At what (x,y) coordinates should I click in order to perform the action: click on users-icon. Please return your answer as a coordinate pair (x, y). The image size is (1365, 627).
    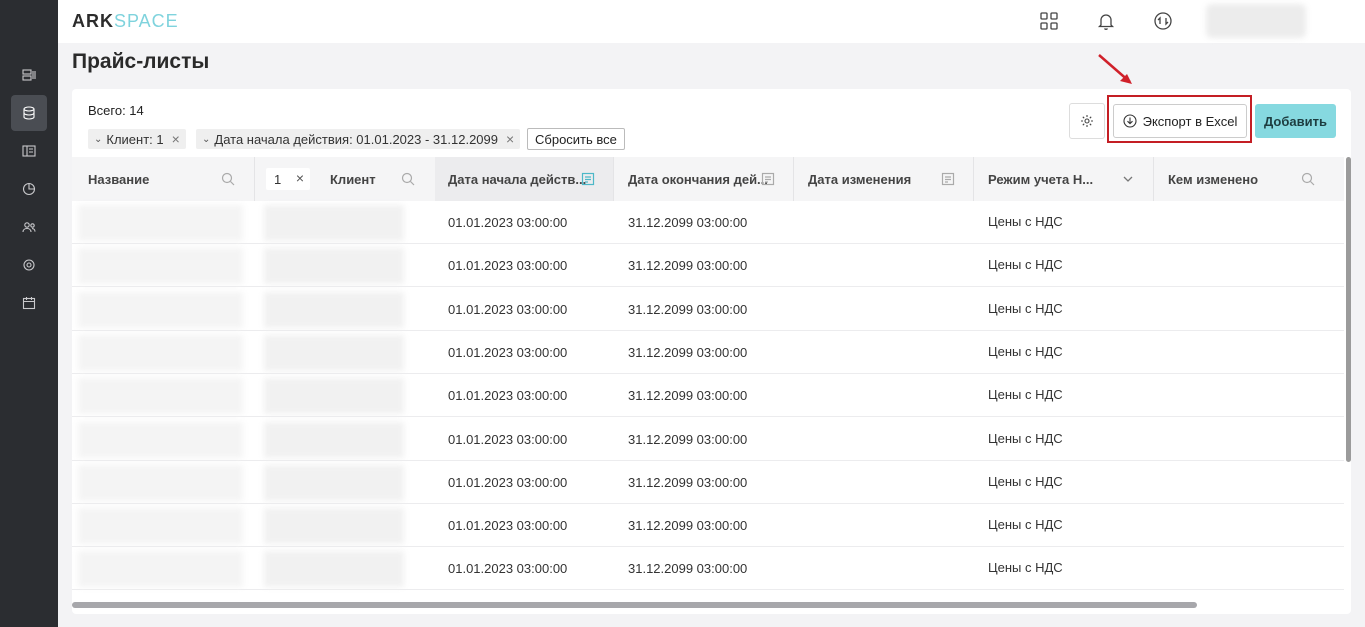
    Looking at the image, I should click on (29, 227).